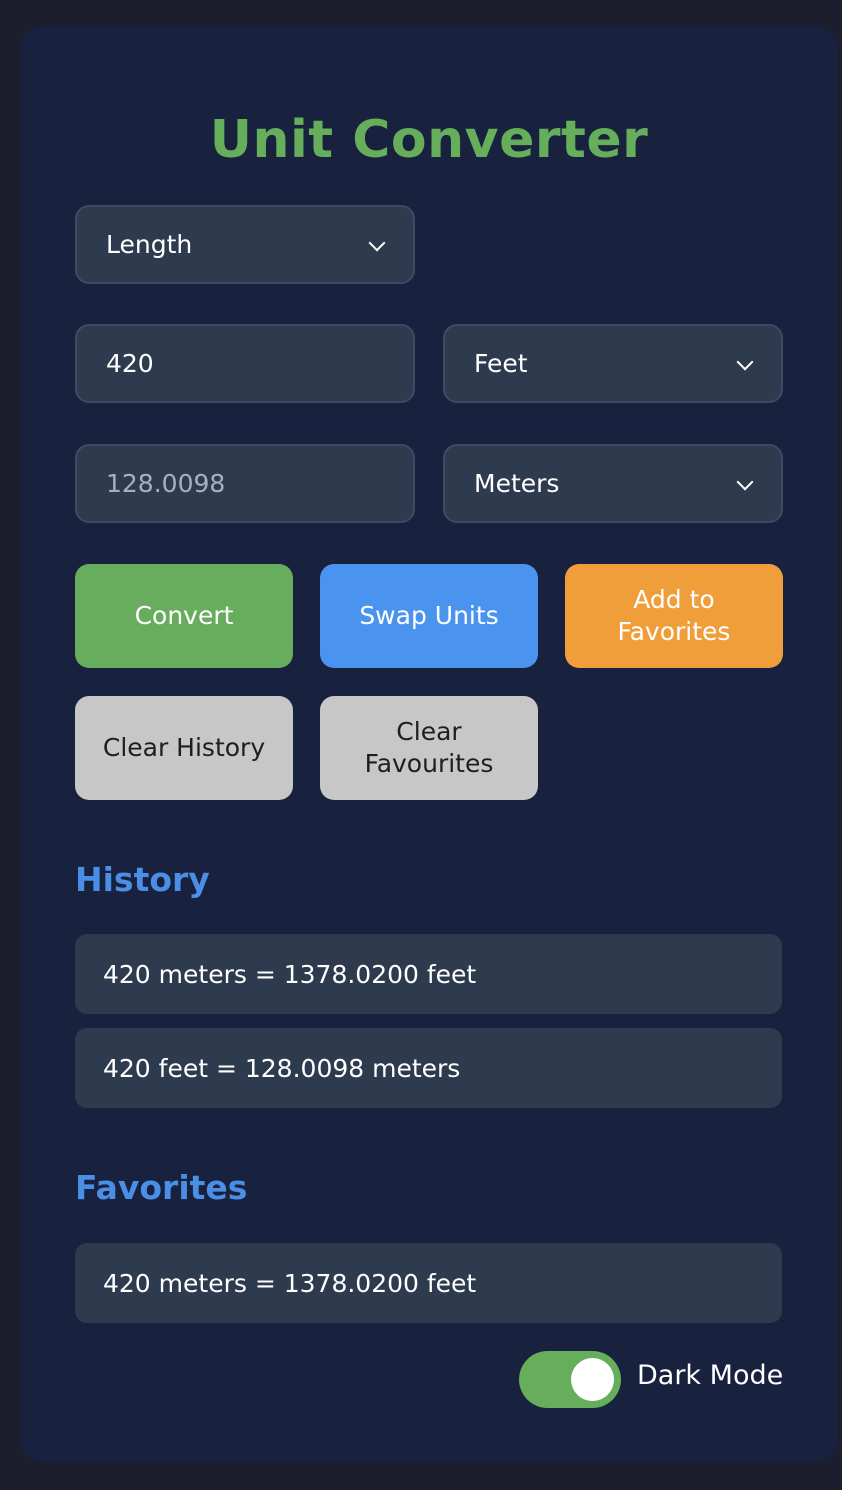 This screenshot has width=842, height=1490. Describe the element at coordinates (245, 244) in the screenshot. I see `category-select: Length` at that location.